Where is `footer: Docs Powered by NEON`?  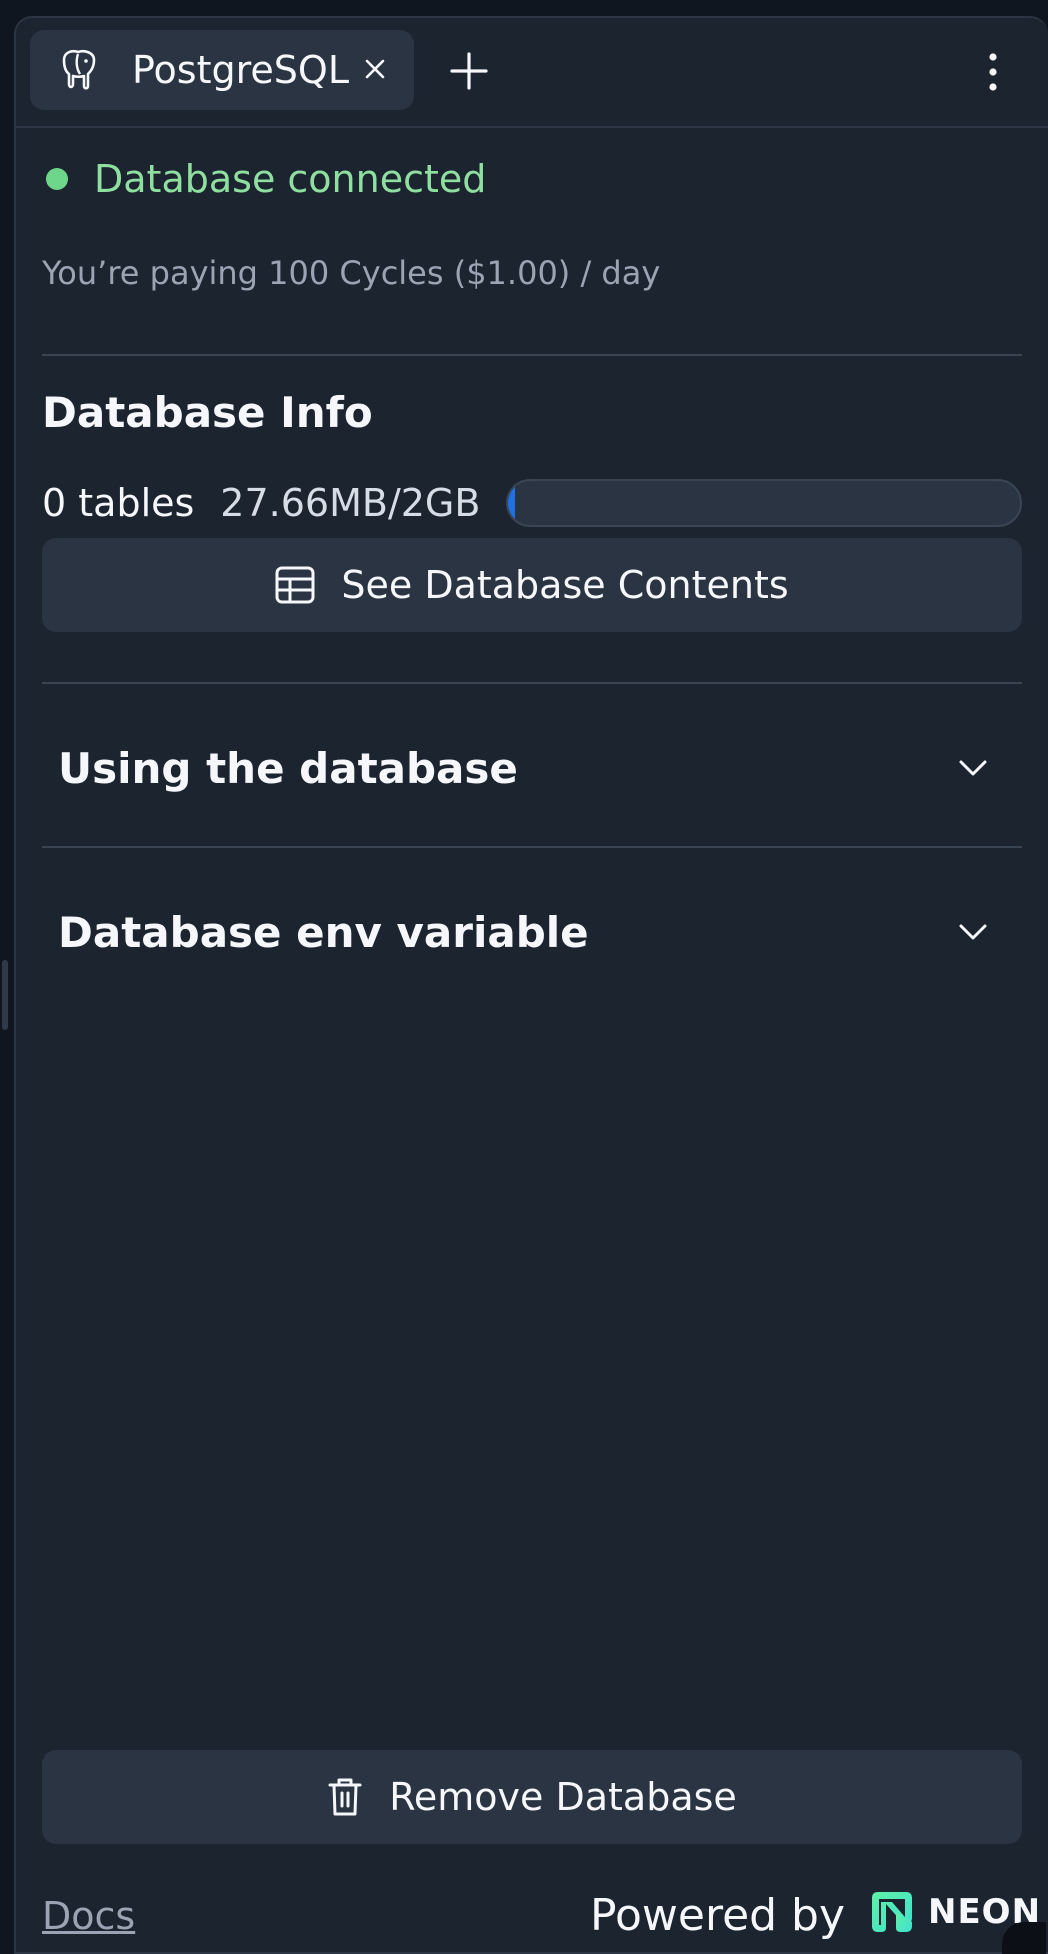
footer: Docs Powered by NEON is located at coordinates (541, 1916).